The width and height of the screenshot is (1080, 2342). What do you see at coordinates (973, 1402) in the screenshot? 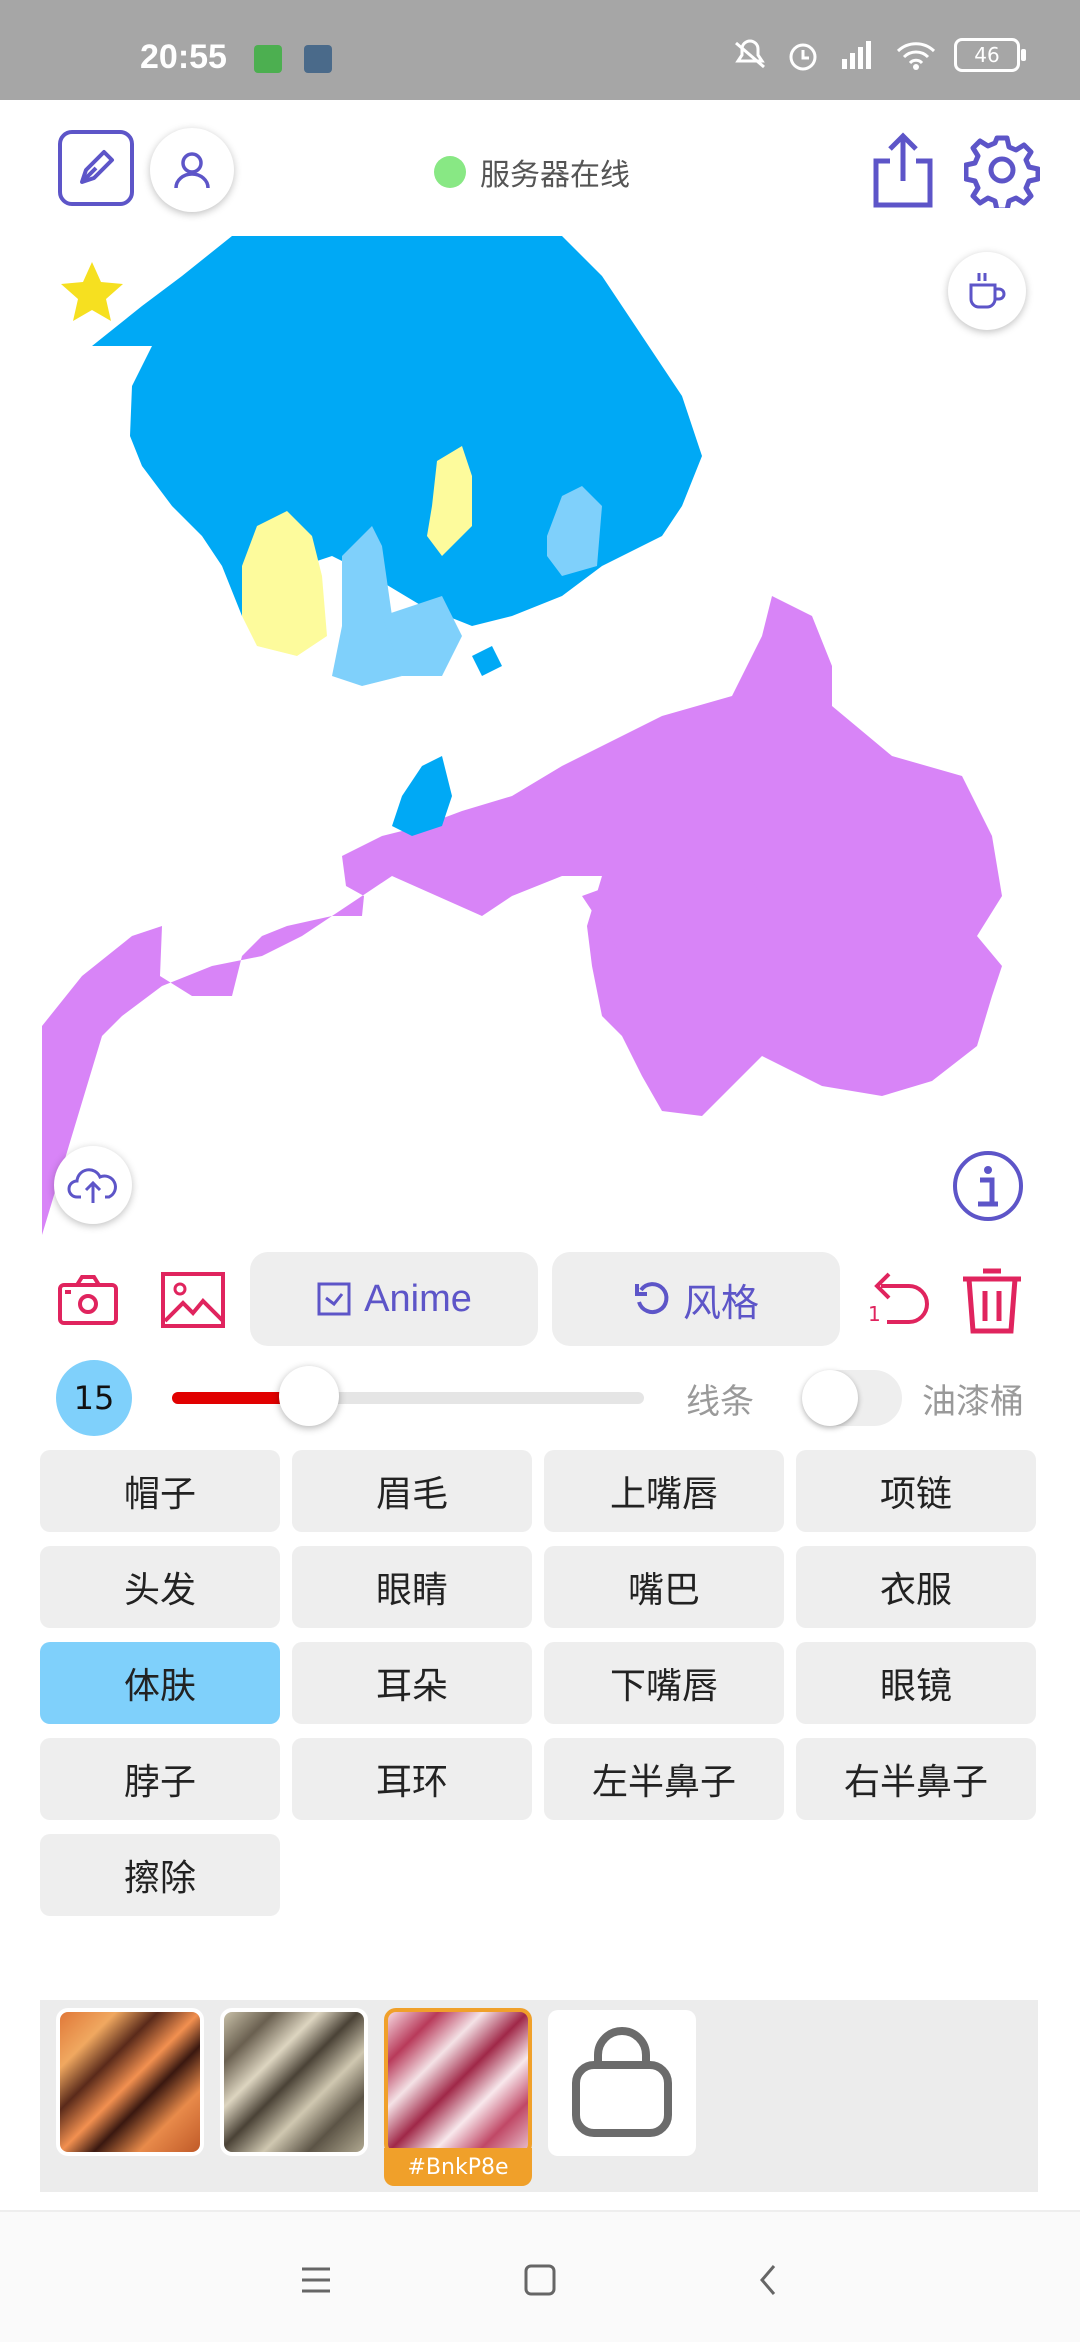
I see `bucket-label: 油漆桶` at bounding box center [973, 1402].